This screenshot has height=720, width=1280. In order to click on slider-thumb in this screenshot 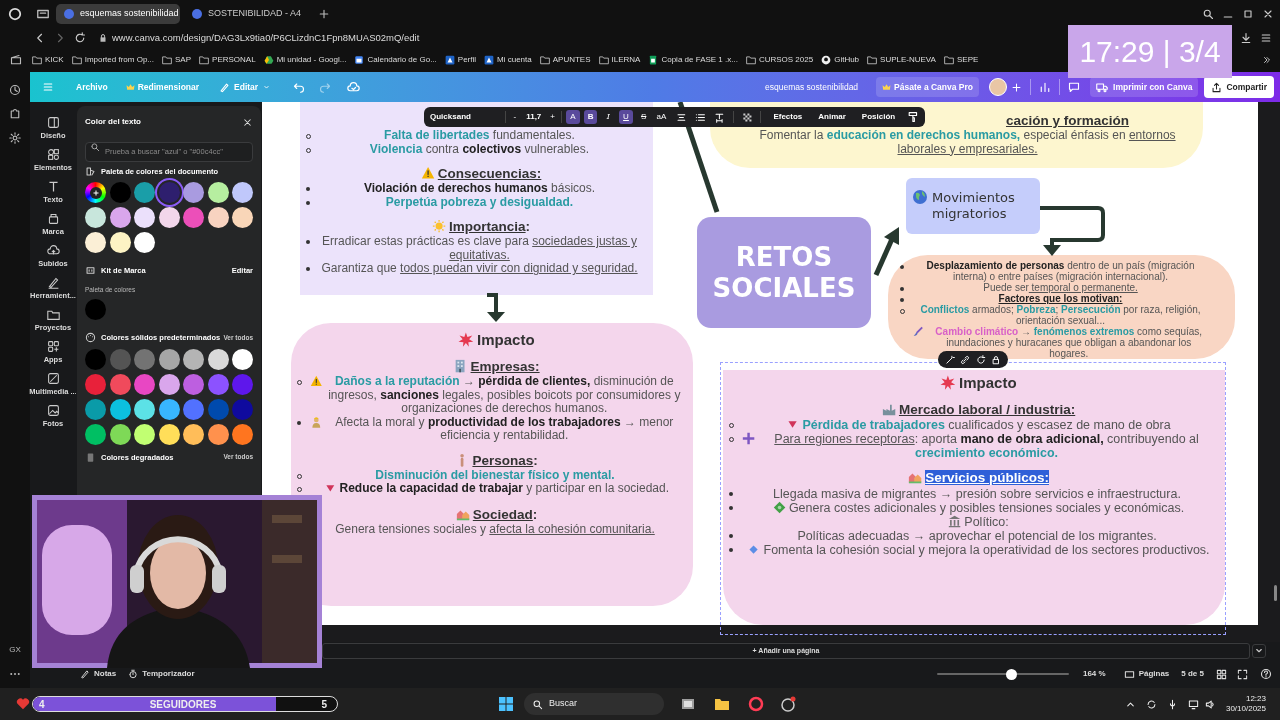, I will do `click(1011, 674)`.